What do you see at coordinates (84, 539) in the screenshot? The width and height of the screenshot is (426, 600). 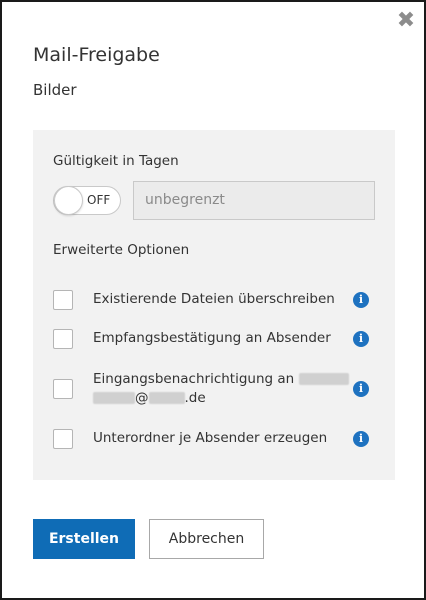 I see `create-button: Erstellen` at bounding box center [84, 539].